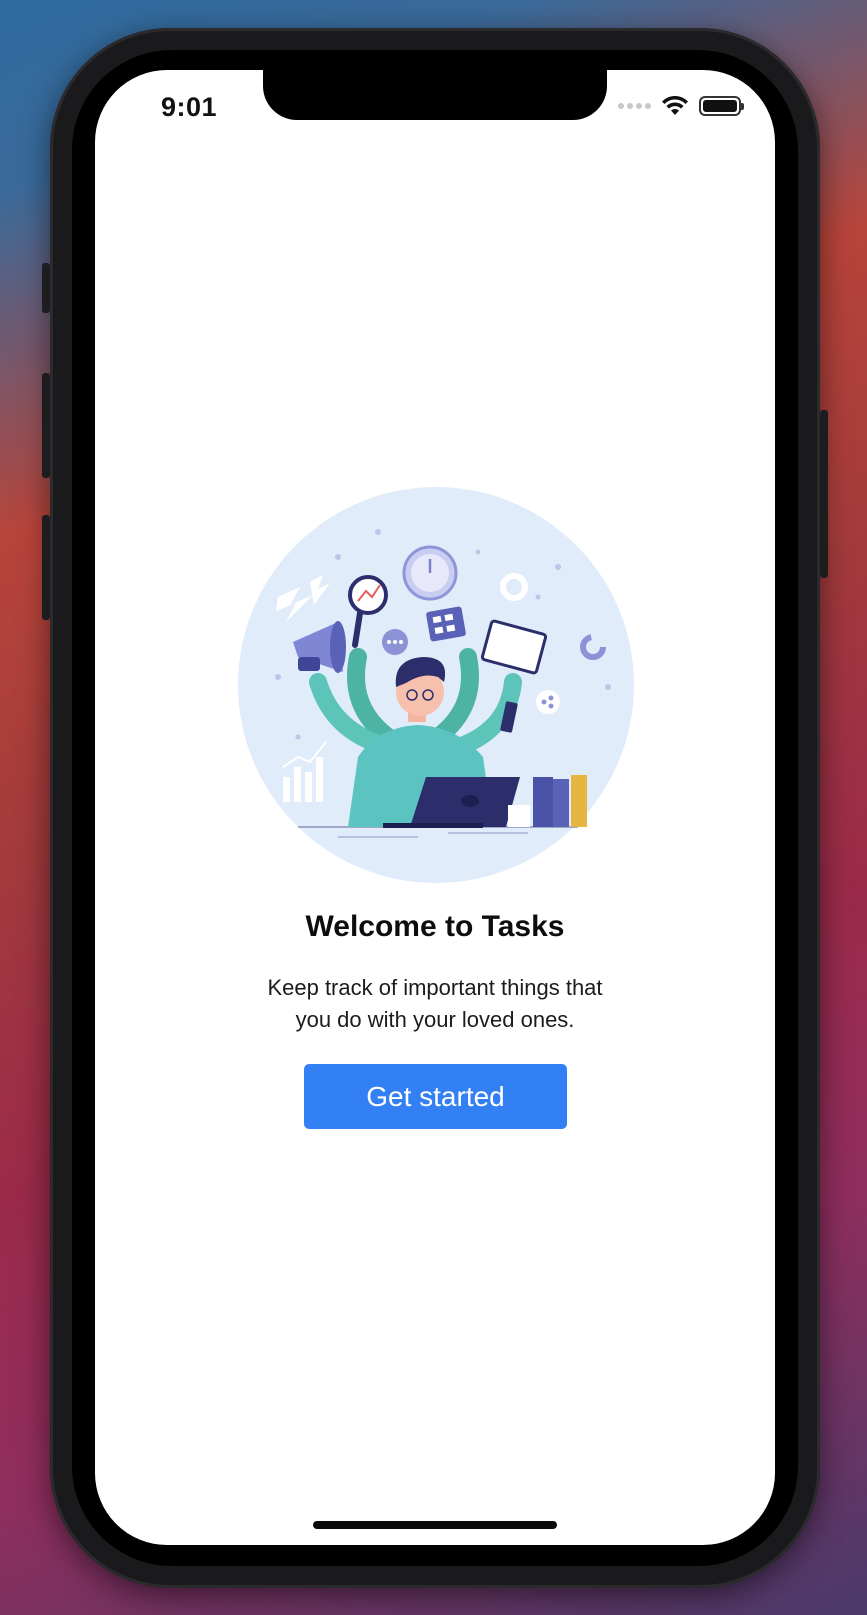 Image resolution: width=867 pixels, height=1615 pixels. What do you see at coordinates (435, 95) in the screenshot?
I see `notch` at bounding box center [435, 95].